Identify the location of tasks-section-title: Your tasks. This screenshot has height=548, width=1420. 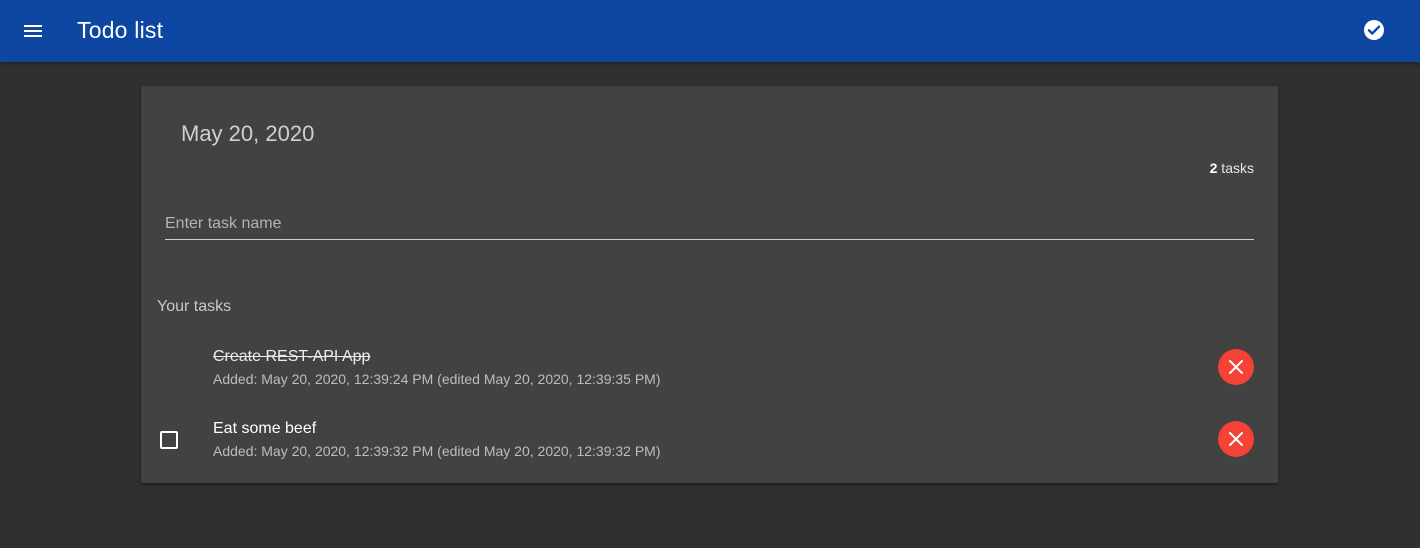
(194, 306).